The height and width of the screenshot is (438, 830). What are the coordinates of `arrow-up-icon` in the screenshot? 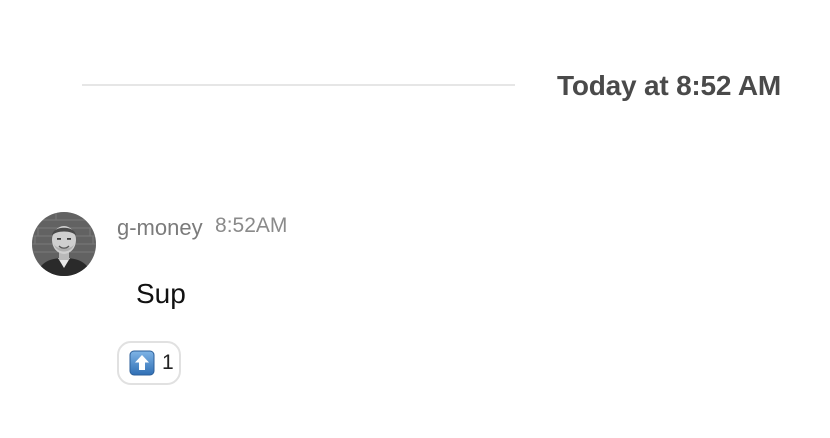 It's located at (142, 363).